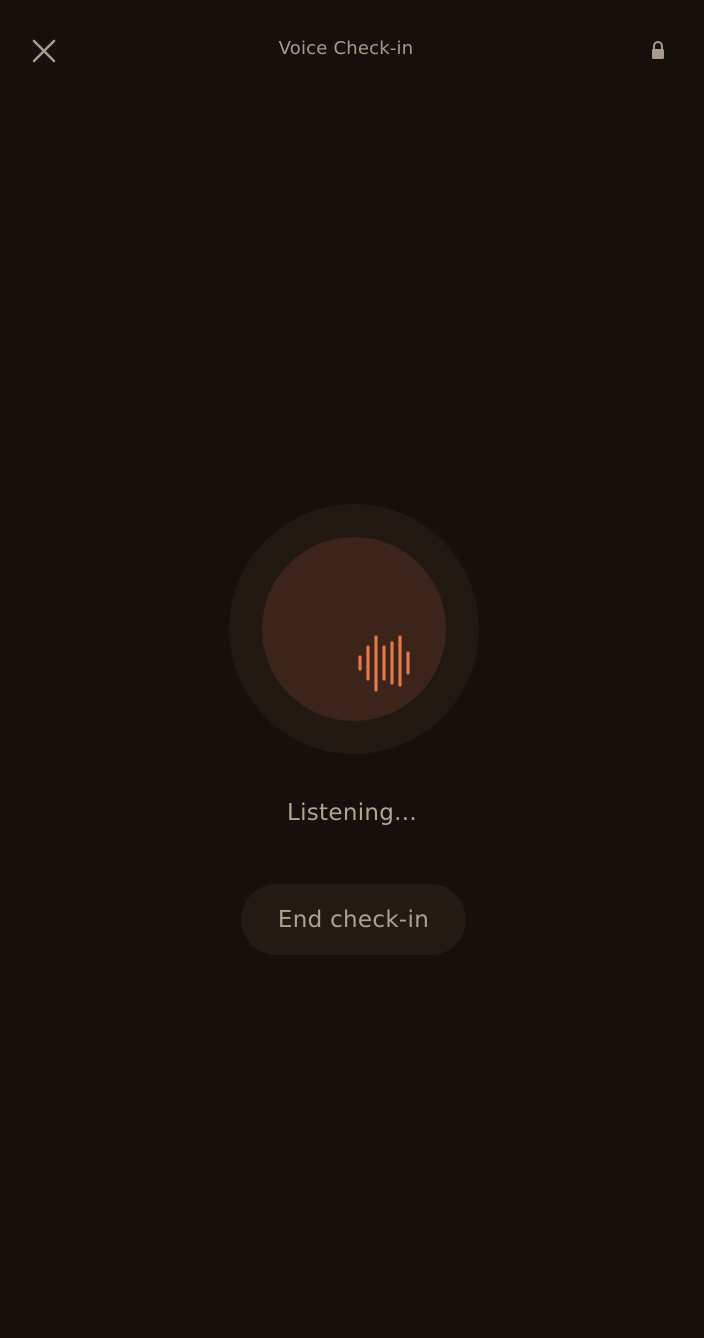 The height and width of the screenshot is (1338, 704). I want to click on top-bar: Voice Check-in, so click(352, 50).